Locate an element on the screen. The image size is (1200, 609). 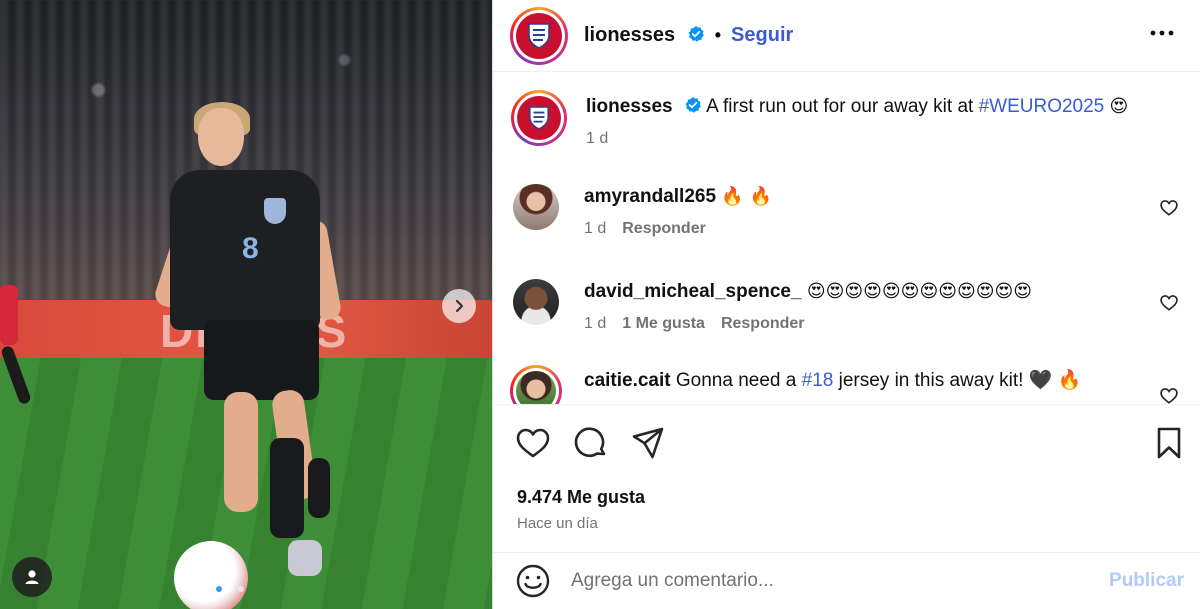
post-actions: 9.474 Me gusta Hace un día is located at coordinates (846, 478).